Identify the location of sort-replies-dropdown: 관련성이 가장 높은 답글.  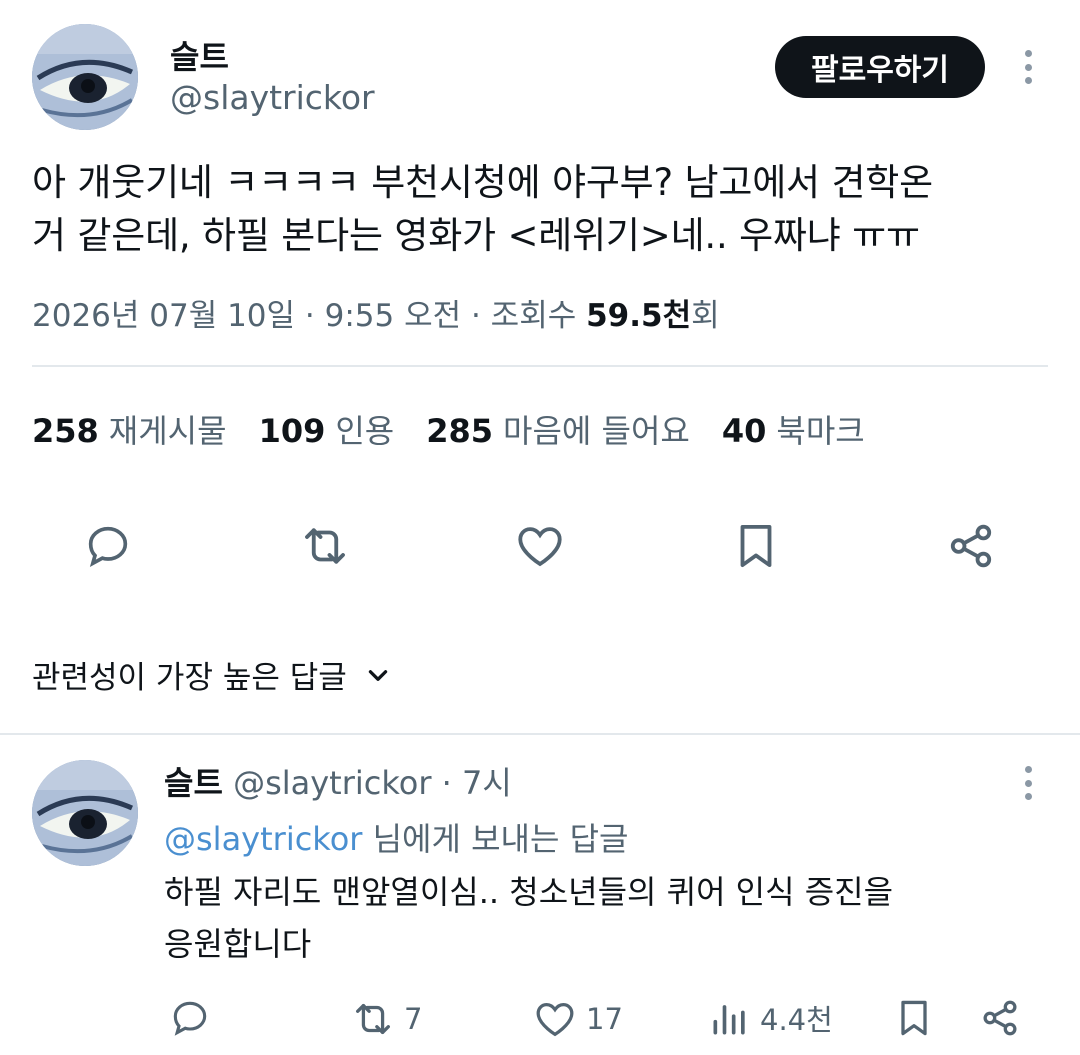
(211, 674).